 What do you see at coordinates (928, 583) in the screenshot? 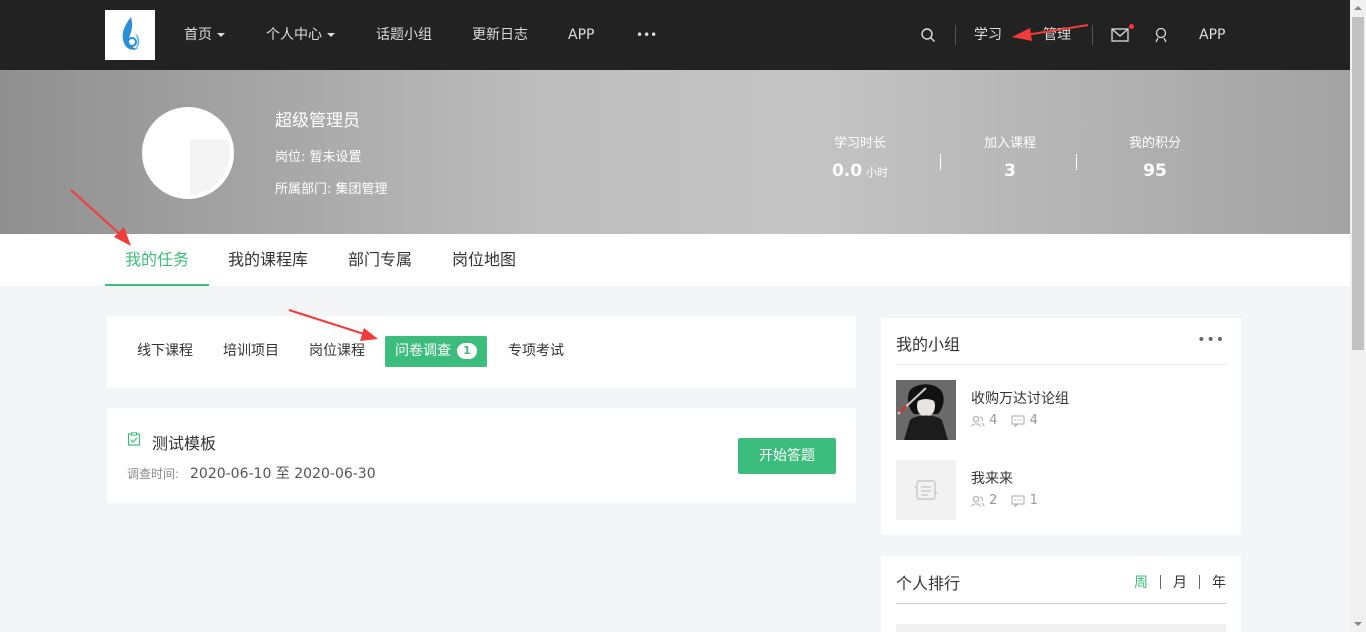
I see `ranking-title: 个人排行` at bounding box center [928, 583].